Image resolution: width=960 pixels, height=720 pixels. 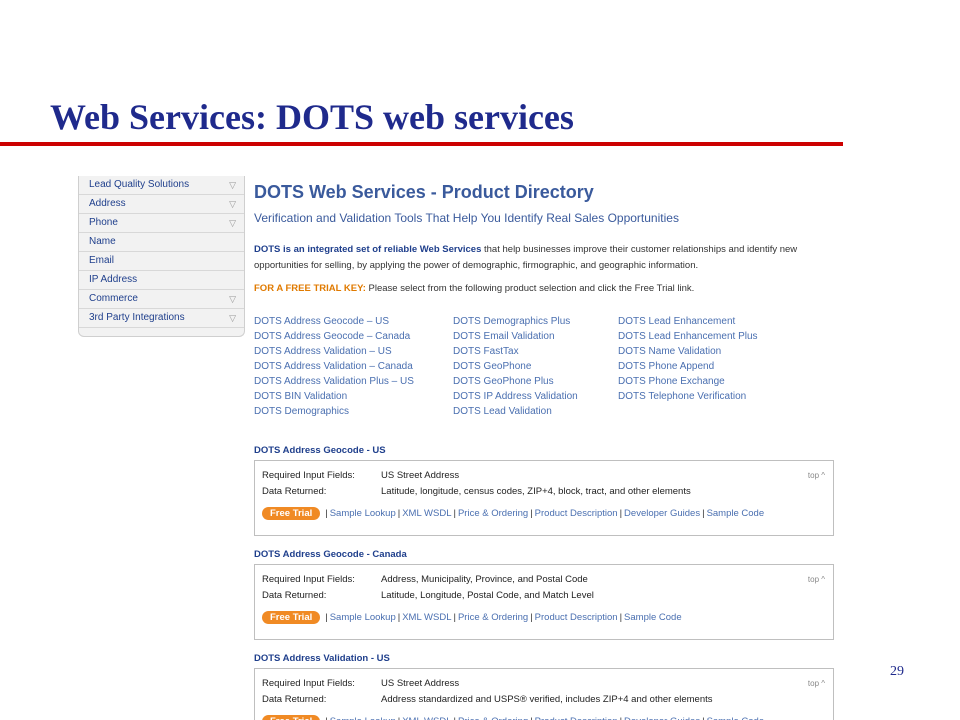 What do you see at coordinates (688, 321) in the screenshot?
I see `product-link: DOTS Lead Enhancement` at bounding box center [688, 321].